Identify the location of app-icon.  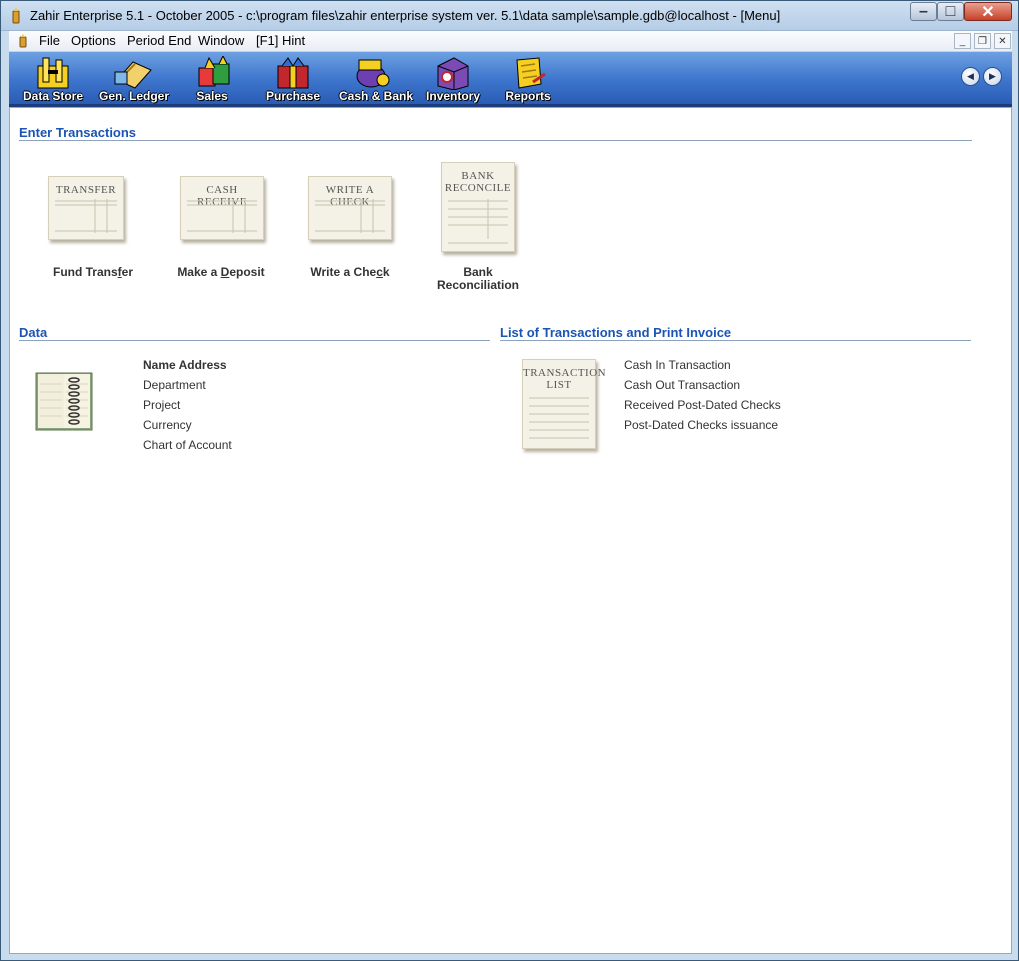
(16, 15).